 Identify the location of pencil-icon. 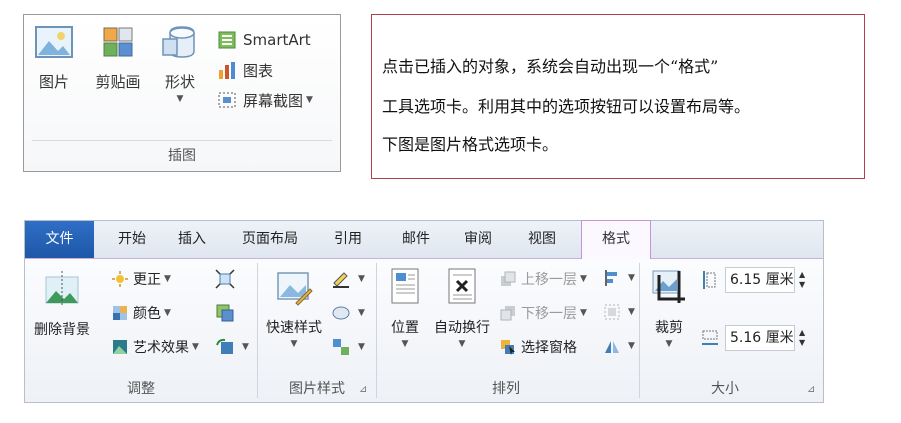
(341, 280).